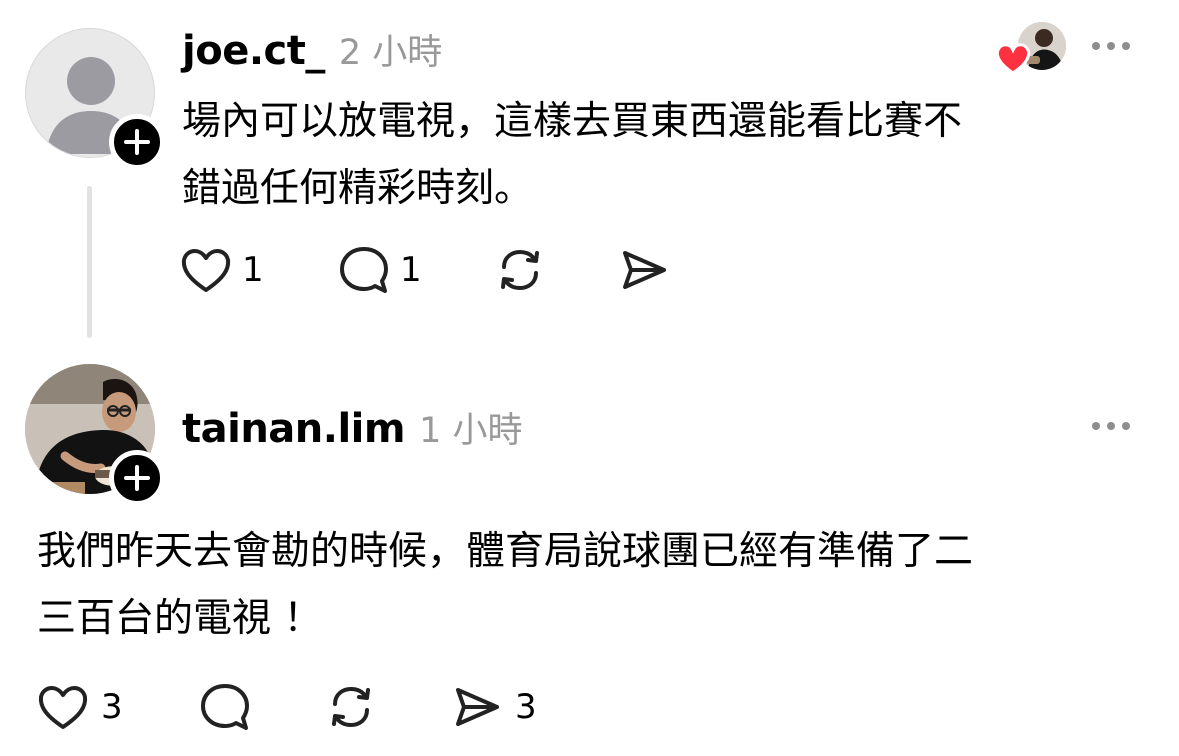 Image resolution: width=1179 pixels, height=756 pixels. What do you see at coordinates (390, 53) in the screenshot?
I see `timestamp: 2 小時` at bounding box center [390, 53].